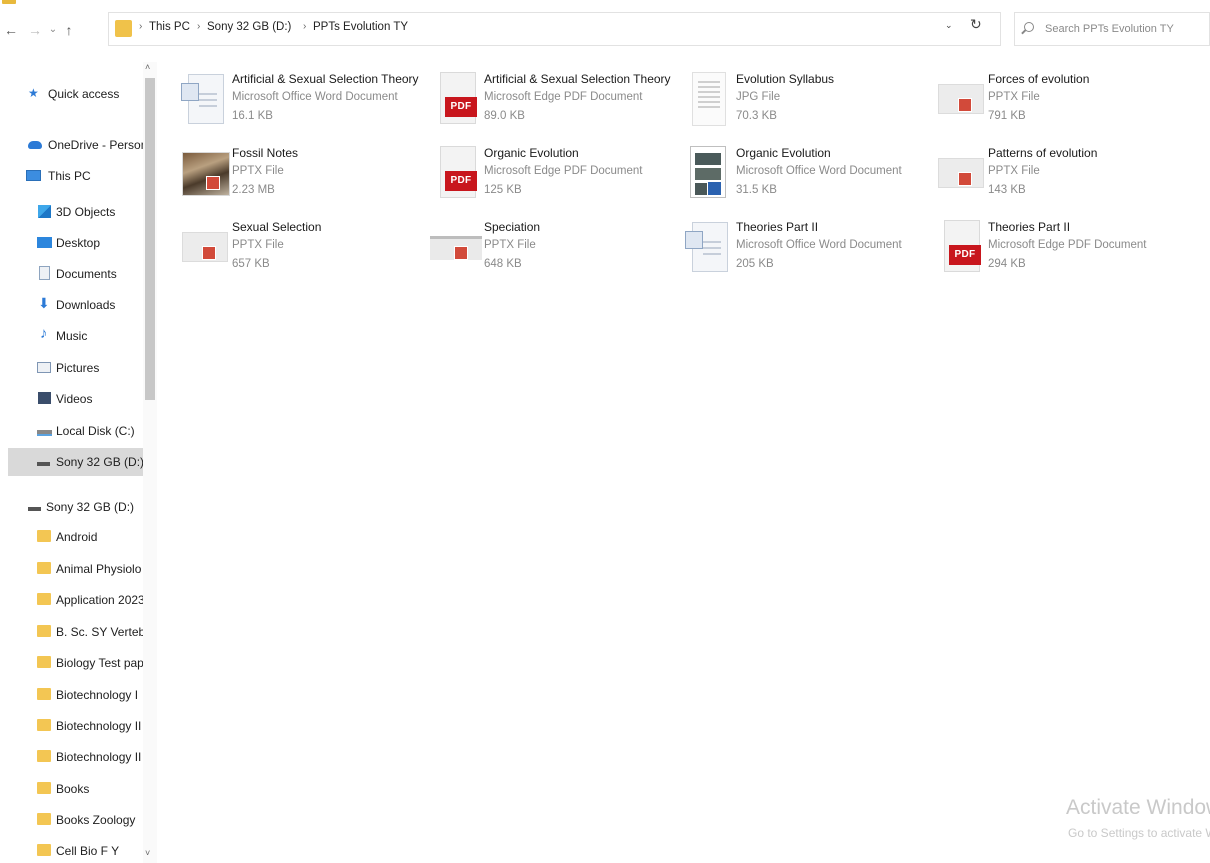 The image size is (1210, 863). I want to click on pdf-badge: PDF, so click(461, 181).